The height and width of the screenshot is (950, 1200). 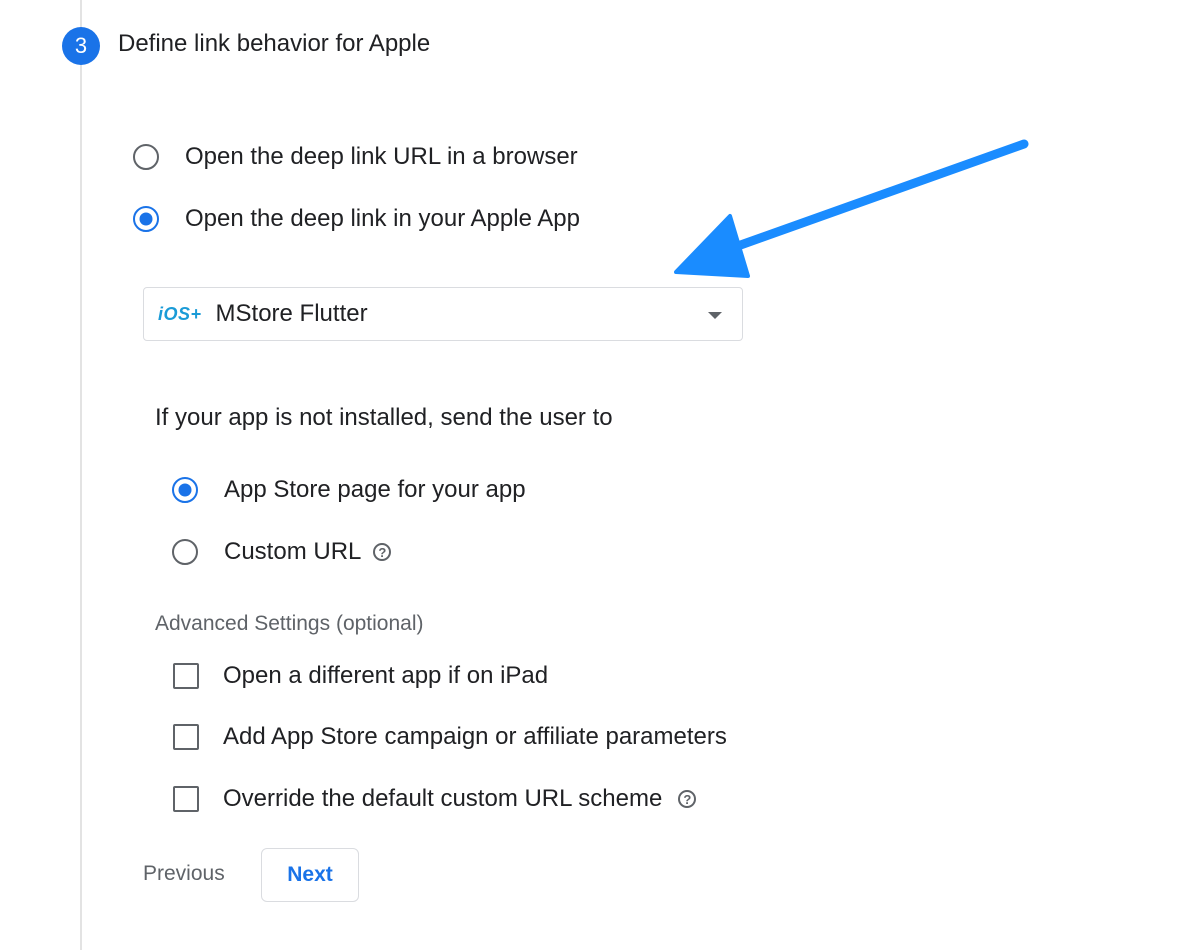 I want to click on radio-custom-url: Custom URL ?, so click(x=282, y=552).